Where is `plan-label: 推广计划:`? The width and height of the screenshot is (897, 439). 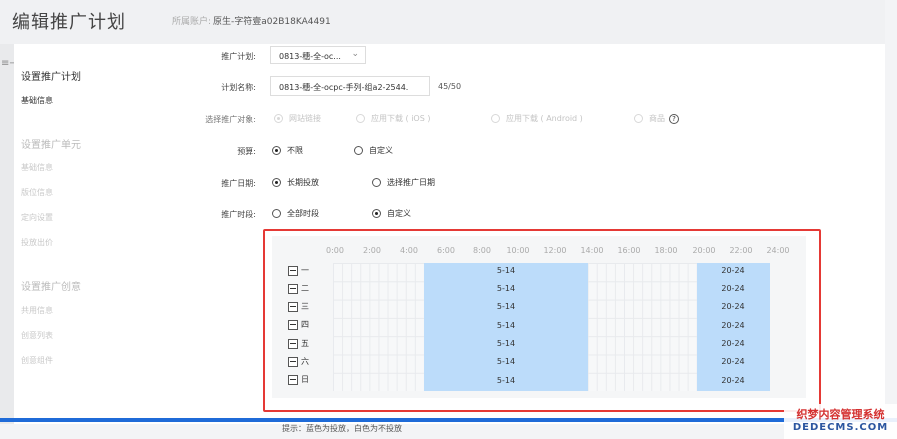
plan-label: 推广计划: is located at coordinates (238, 56).